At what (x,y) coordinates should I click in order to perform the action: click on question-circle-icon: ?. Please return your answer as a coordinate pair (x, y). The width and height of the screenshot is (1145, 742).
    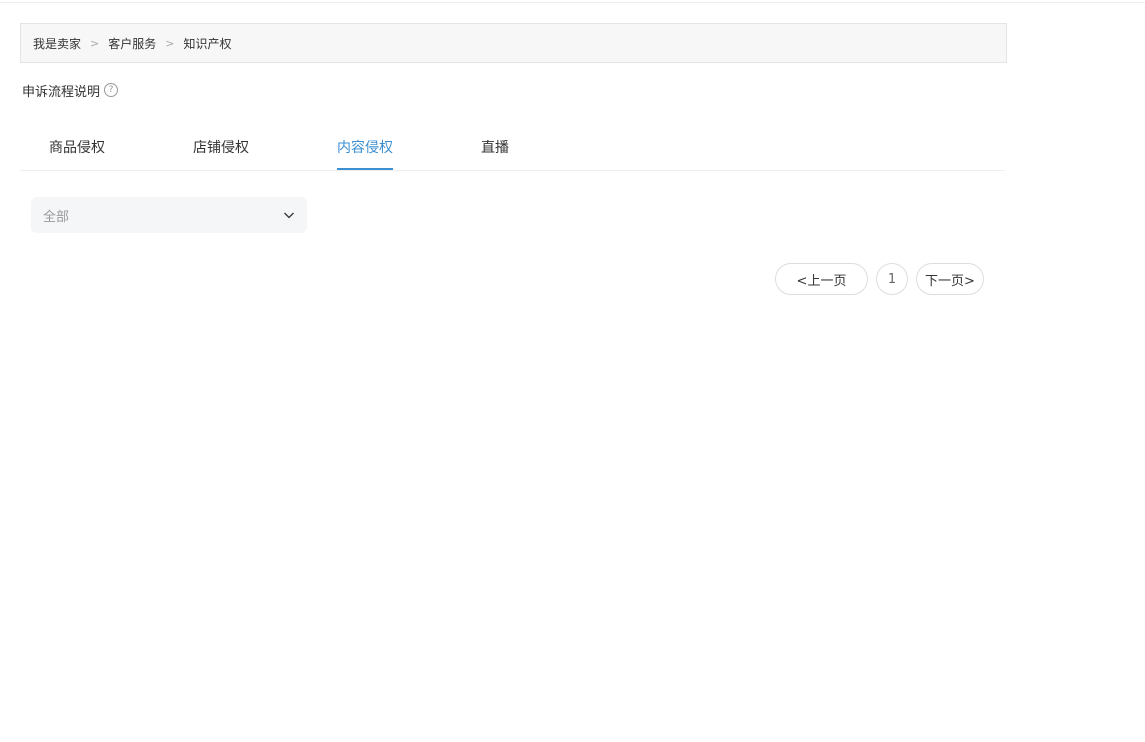
    Looking at the image, I should click on (111, 90).